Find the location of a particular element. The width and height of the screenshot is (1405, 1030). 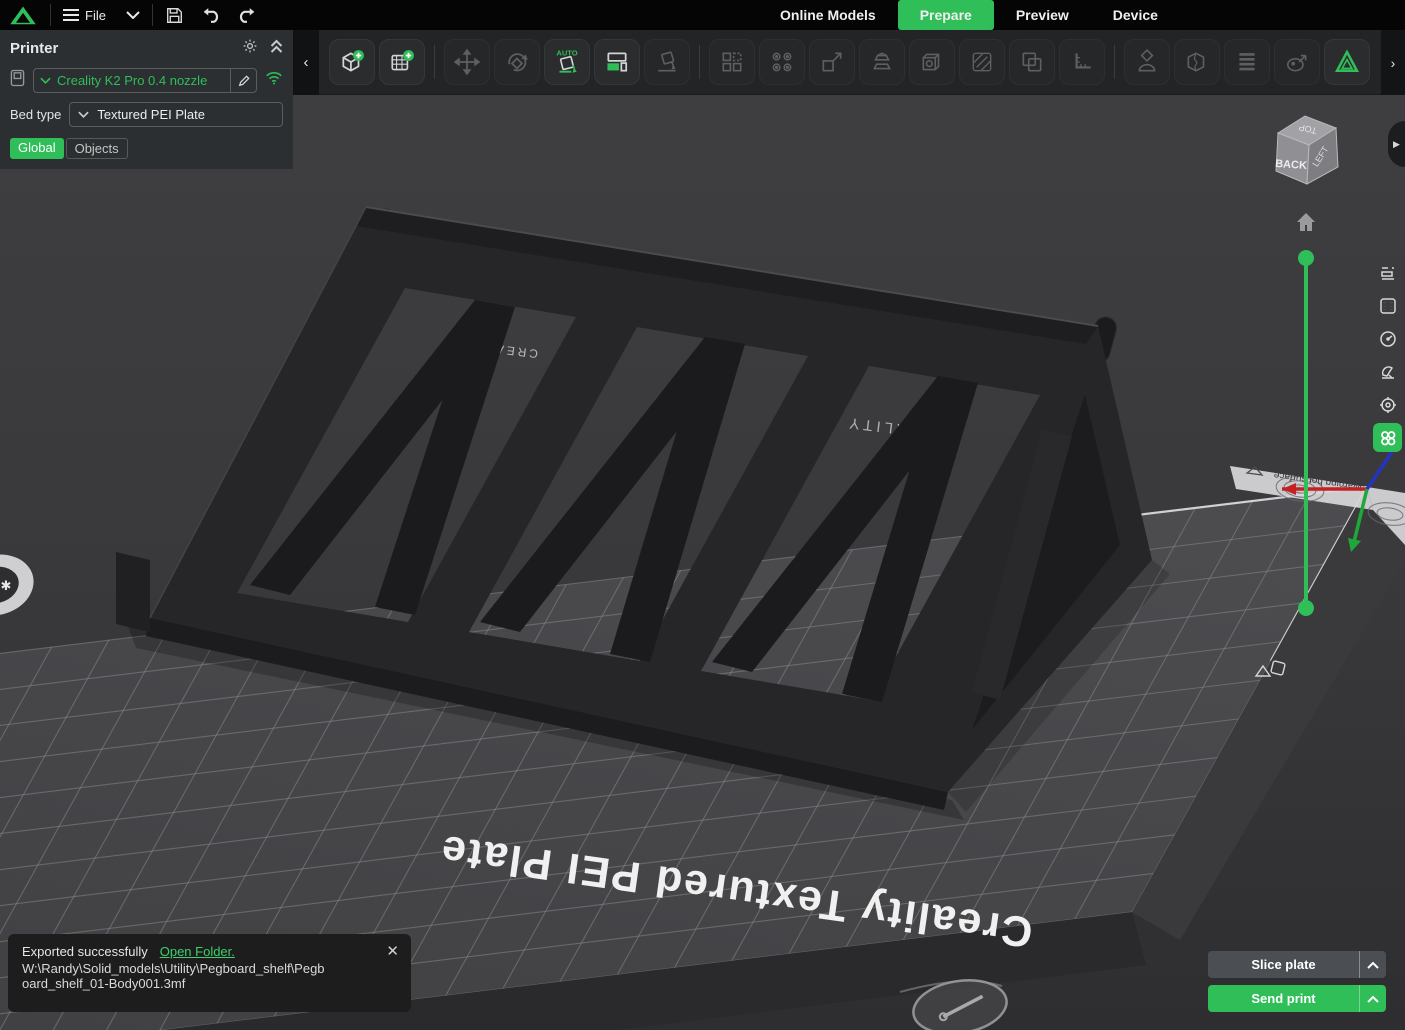

notification-title: Exported successfully is located at coordinates (85, 951).